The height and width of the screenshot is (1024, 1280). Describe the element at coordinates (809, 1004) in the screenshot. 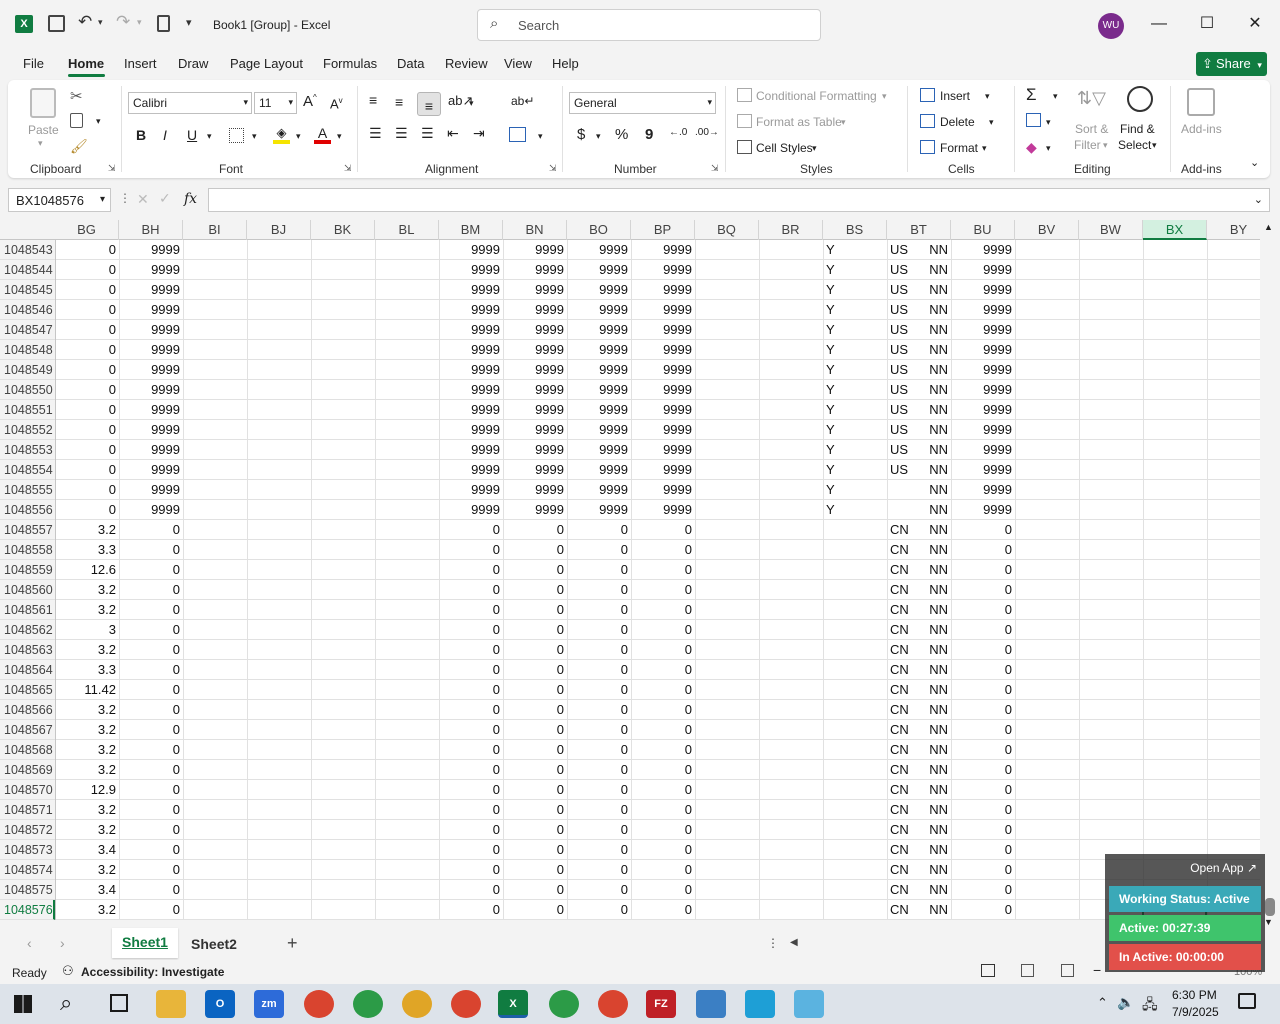

I see `notepad-icon` at that location.